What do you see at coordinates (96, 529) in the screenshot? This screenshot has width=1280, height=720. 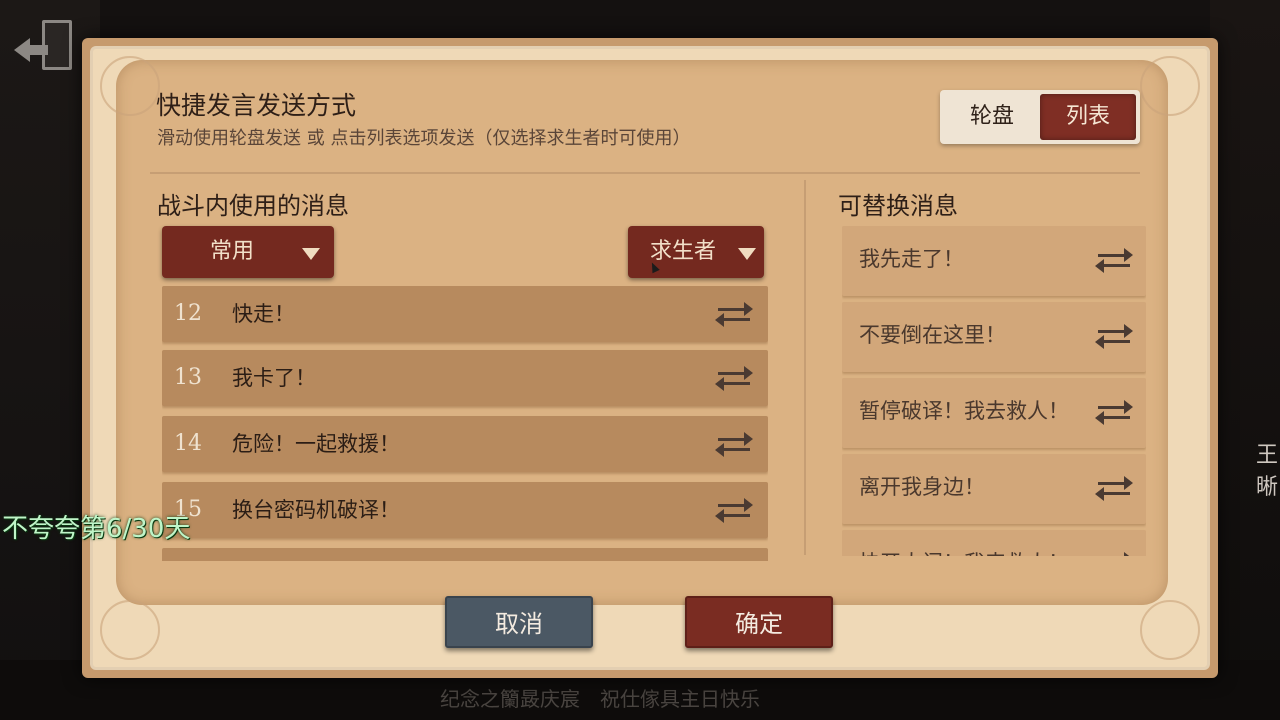 I see `stream-overlay-text: 不夸夸第6/30天` at bounding box center [96, 529].